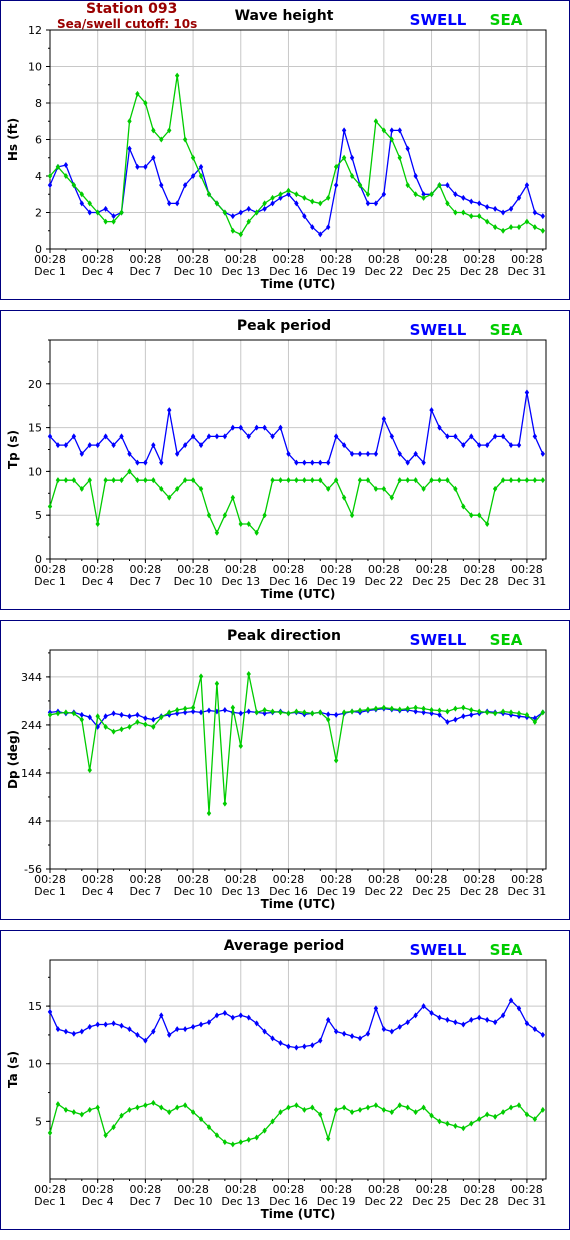 This screenshot has height=1240, width=570. Describe the element at coordinates (284, 636) in the screenshot. I see `chart-title: Peak direction` at that location.